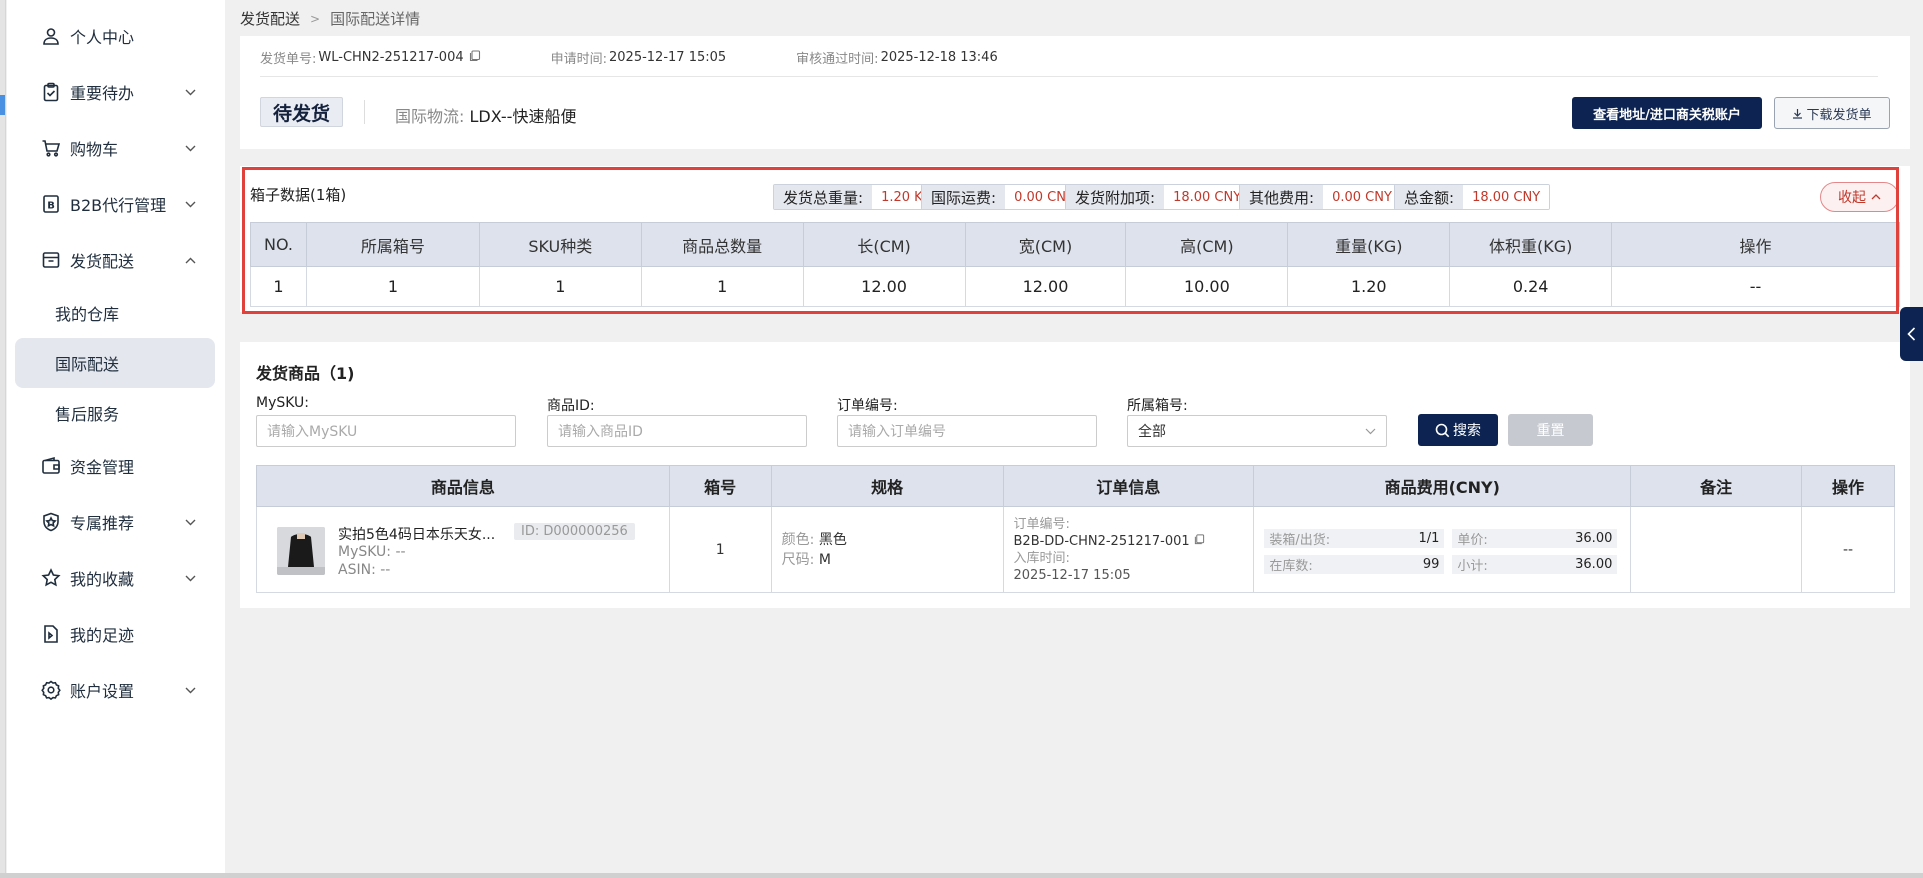  I want to click on fee-value: 99, so click(1431, 564).